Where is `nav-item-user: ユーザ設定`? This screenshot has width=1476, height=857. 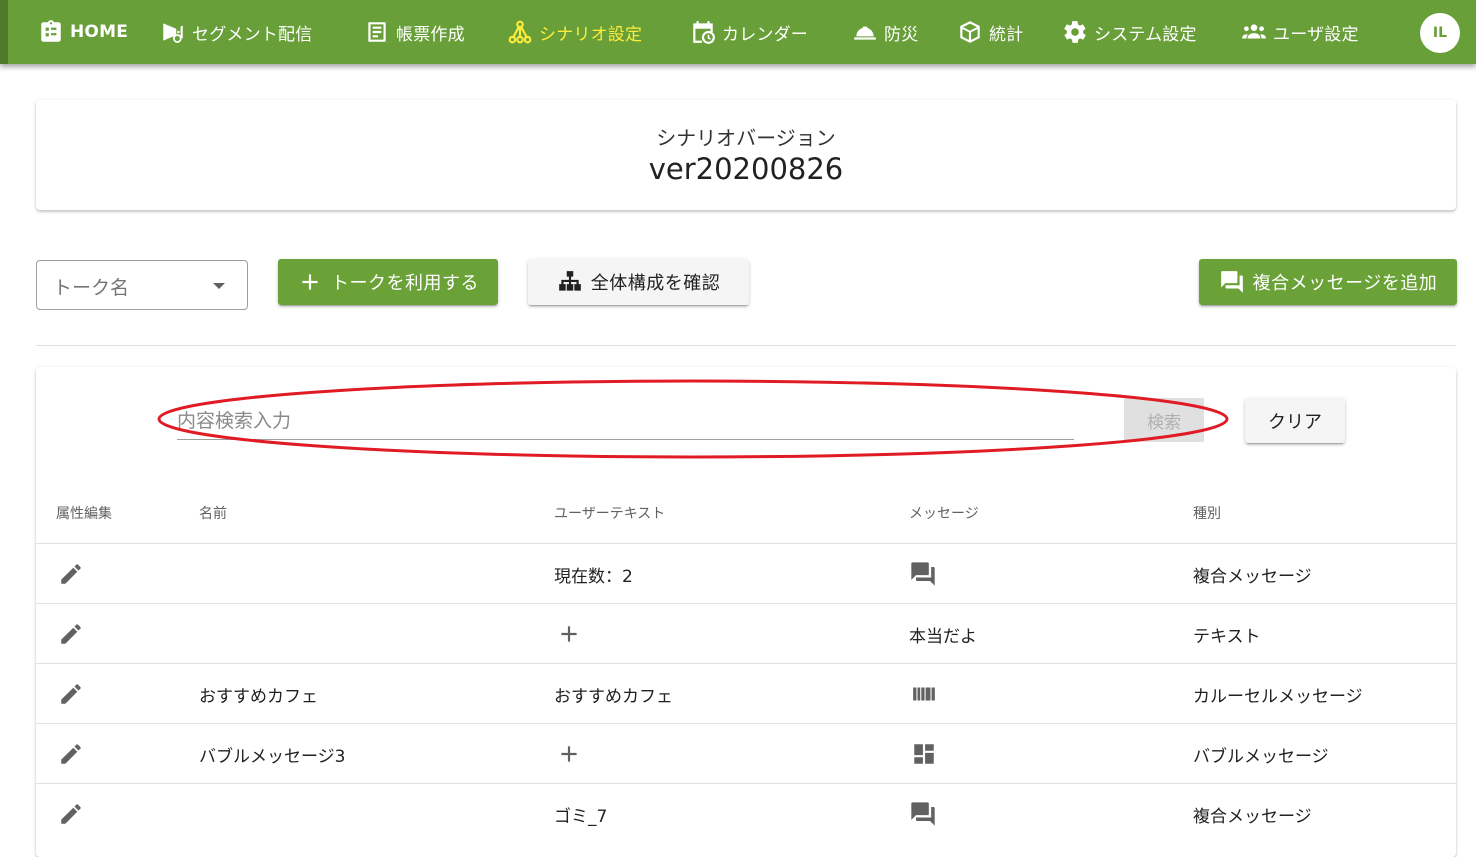 nav-item-user: ユーザ設定 is located at coordinates (1300, 32).